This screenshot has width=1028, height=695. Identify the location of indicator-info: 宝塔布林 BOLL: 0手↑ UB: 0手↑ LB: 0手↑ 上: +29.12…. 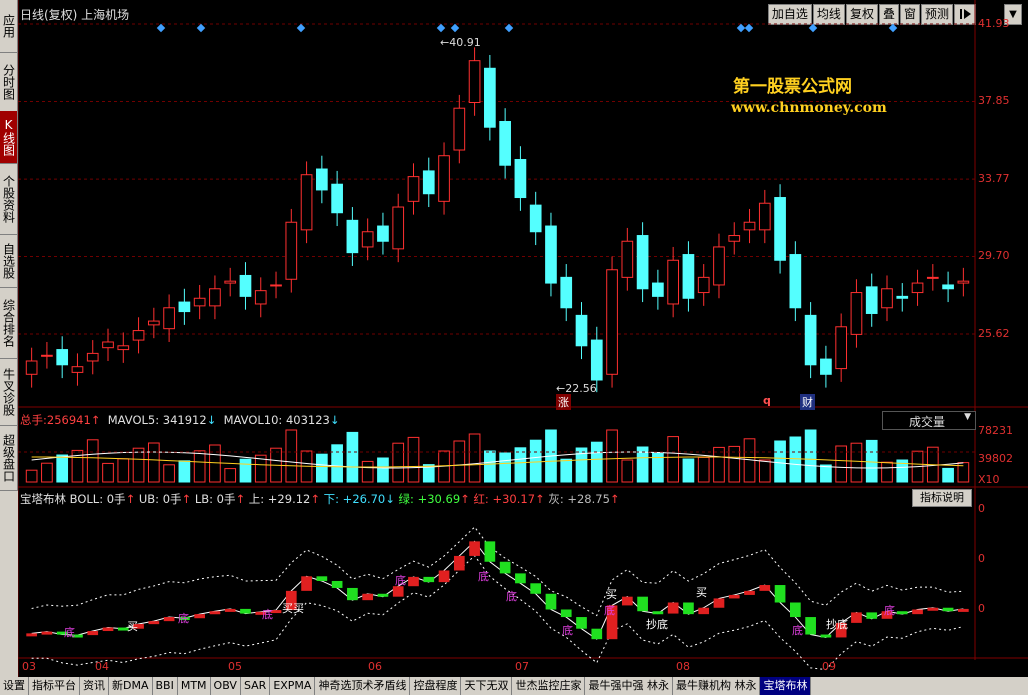
(320, 499).